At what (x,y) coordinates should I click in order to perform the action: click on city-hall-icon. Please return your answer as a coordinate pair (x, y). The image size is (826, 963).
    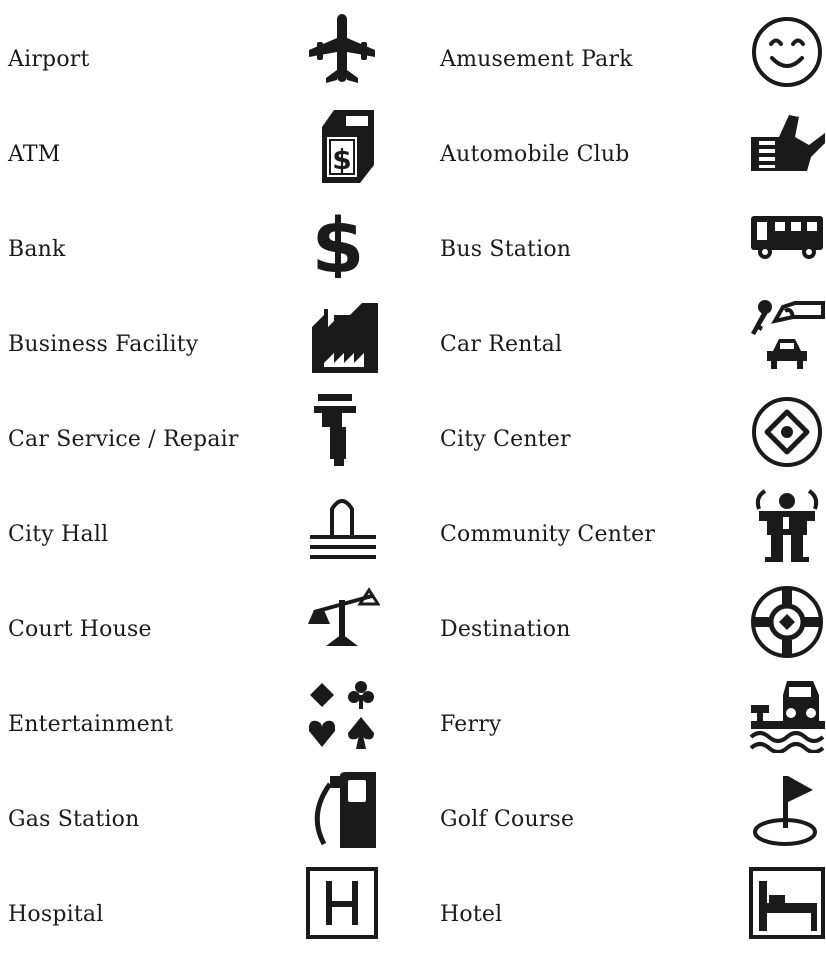
    Looking at the image, I should click on (342, 525).